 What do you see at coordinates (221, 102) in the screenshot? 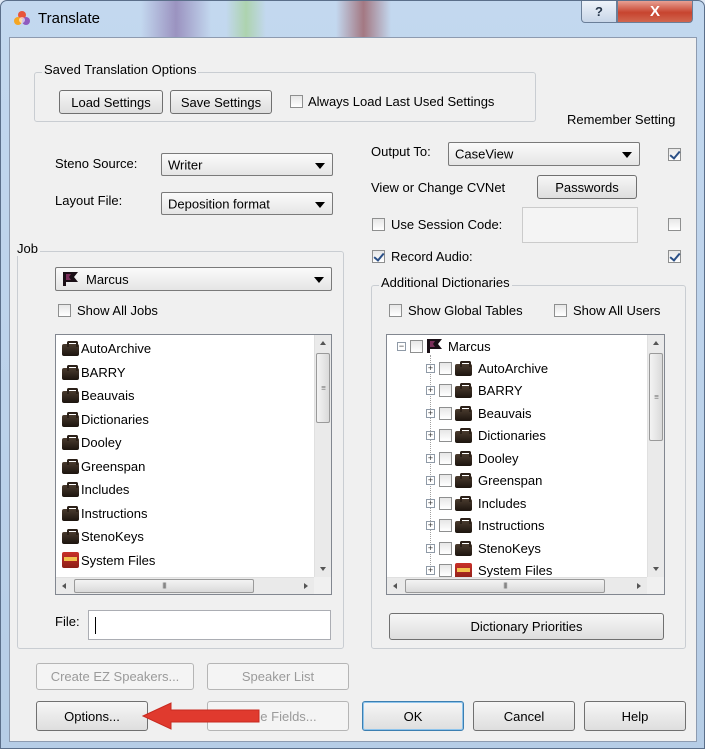
I see `save-settings-button: Save Settings` at bounding box center [221, 102].